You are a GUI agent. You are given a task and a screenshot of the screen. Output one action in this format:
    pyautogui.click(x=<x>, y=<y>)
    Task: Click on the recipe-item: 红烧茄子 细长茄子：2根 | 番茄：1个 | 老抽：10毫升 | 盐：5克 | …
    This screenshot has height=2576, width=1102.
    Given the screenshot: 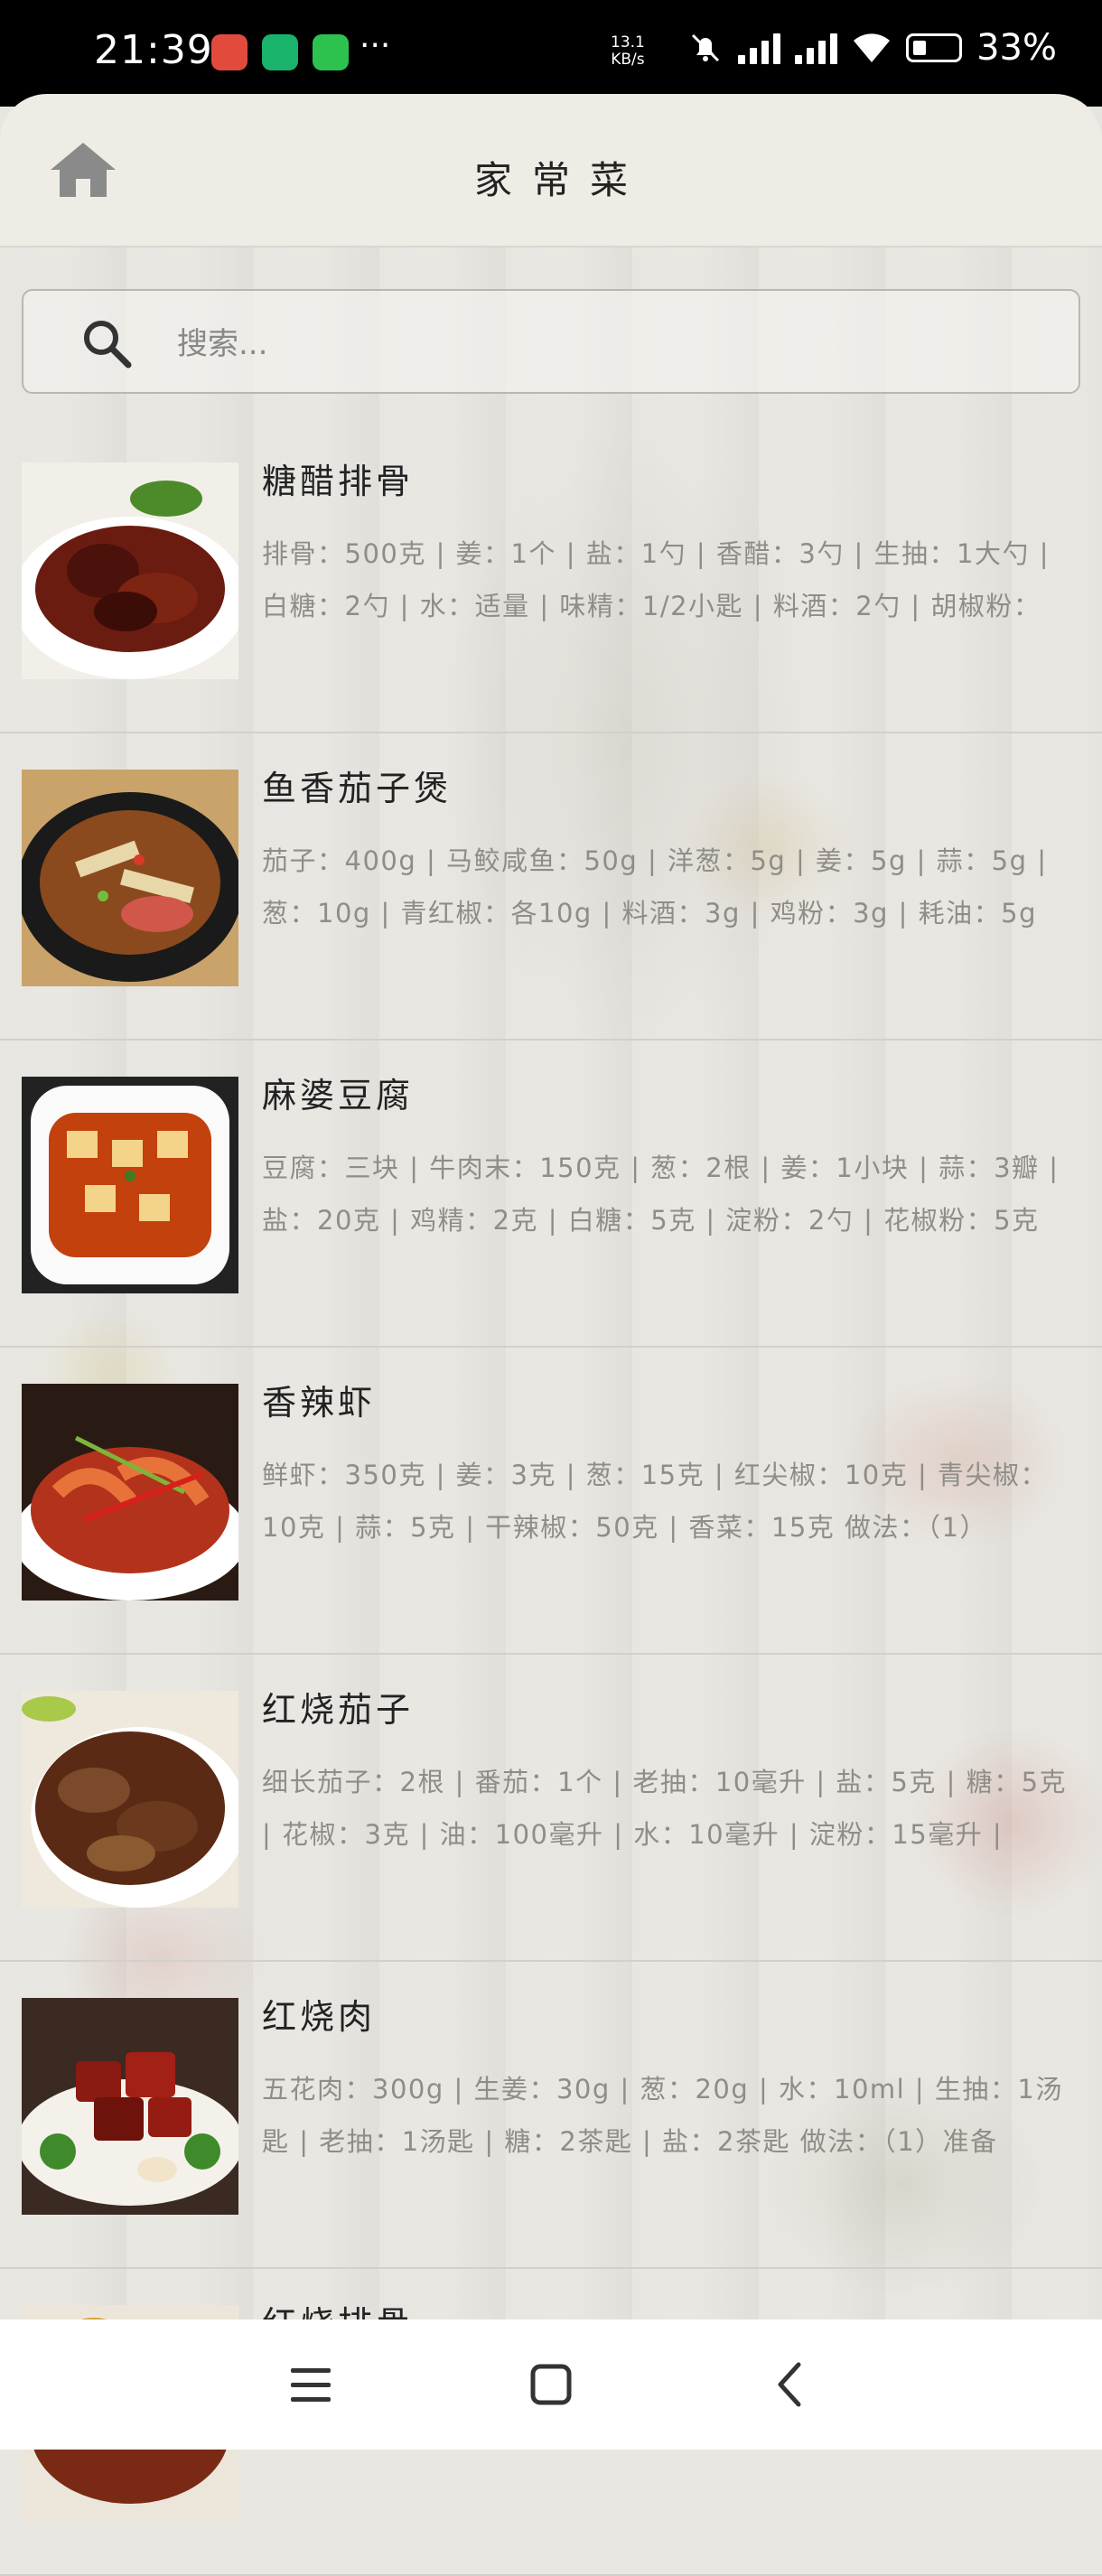 What is the action you would take?
    pyautogui.click(x=551, y=1809)
    